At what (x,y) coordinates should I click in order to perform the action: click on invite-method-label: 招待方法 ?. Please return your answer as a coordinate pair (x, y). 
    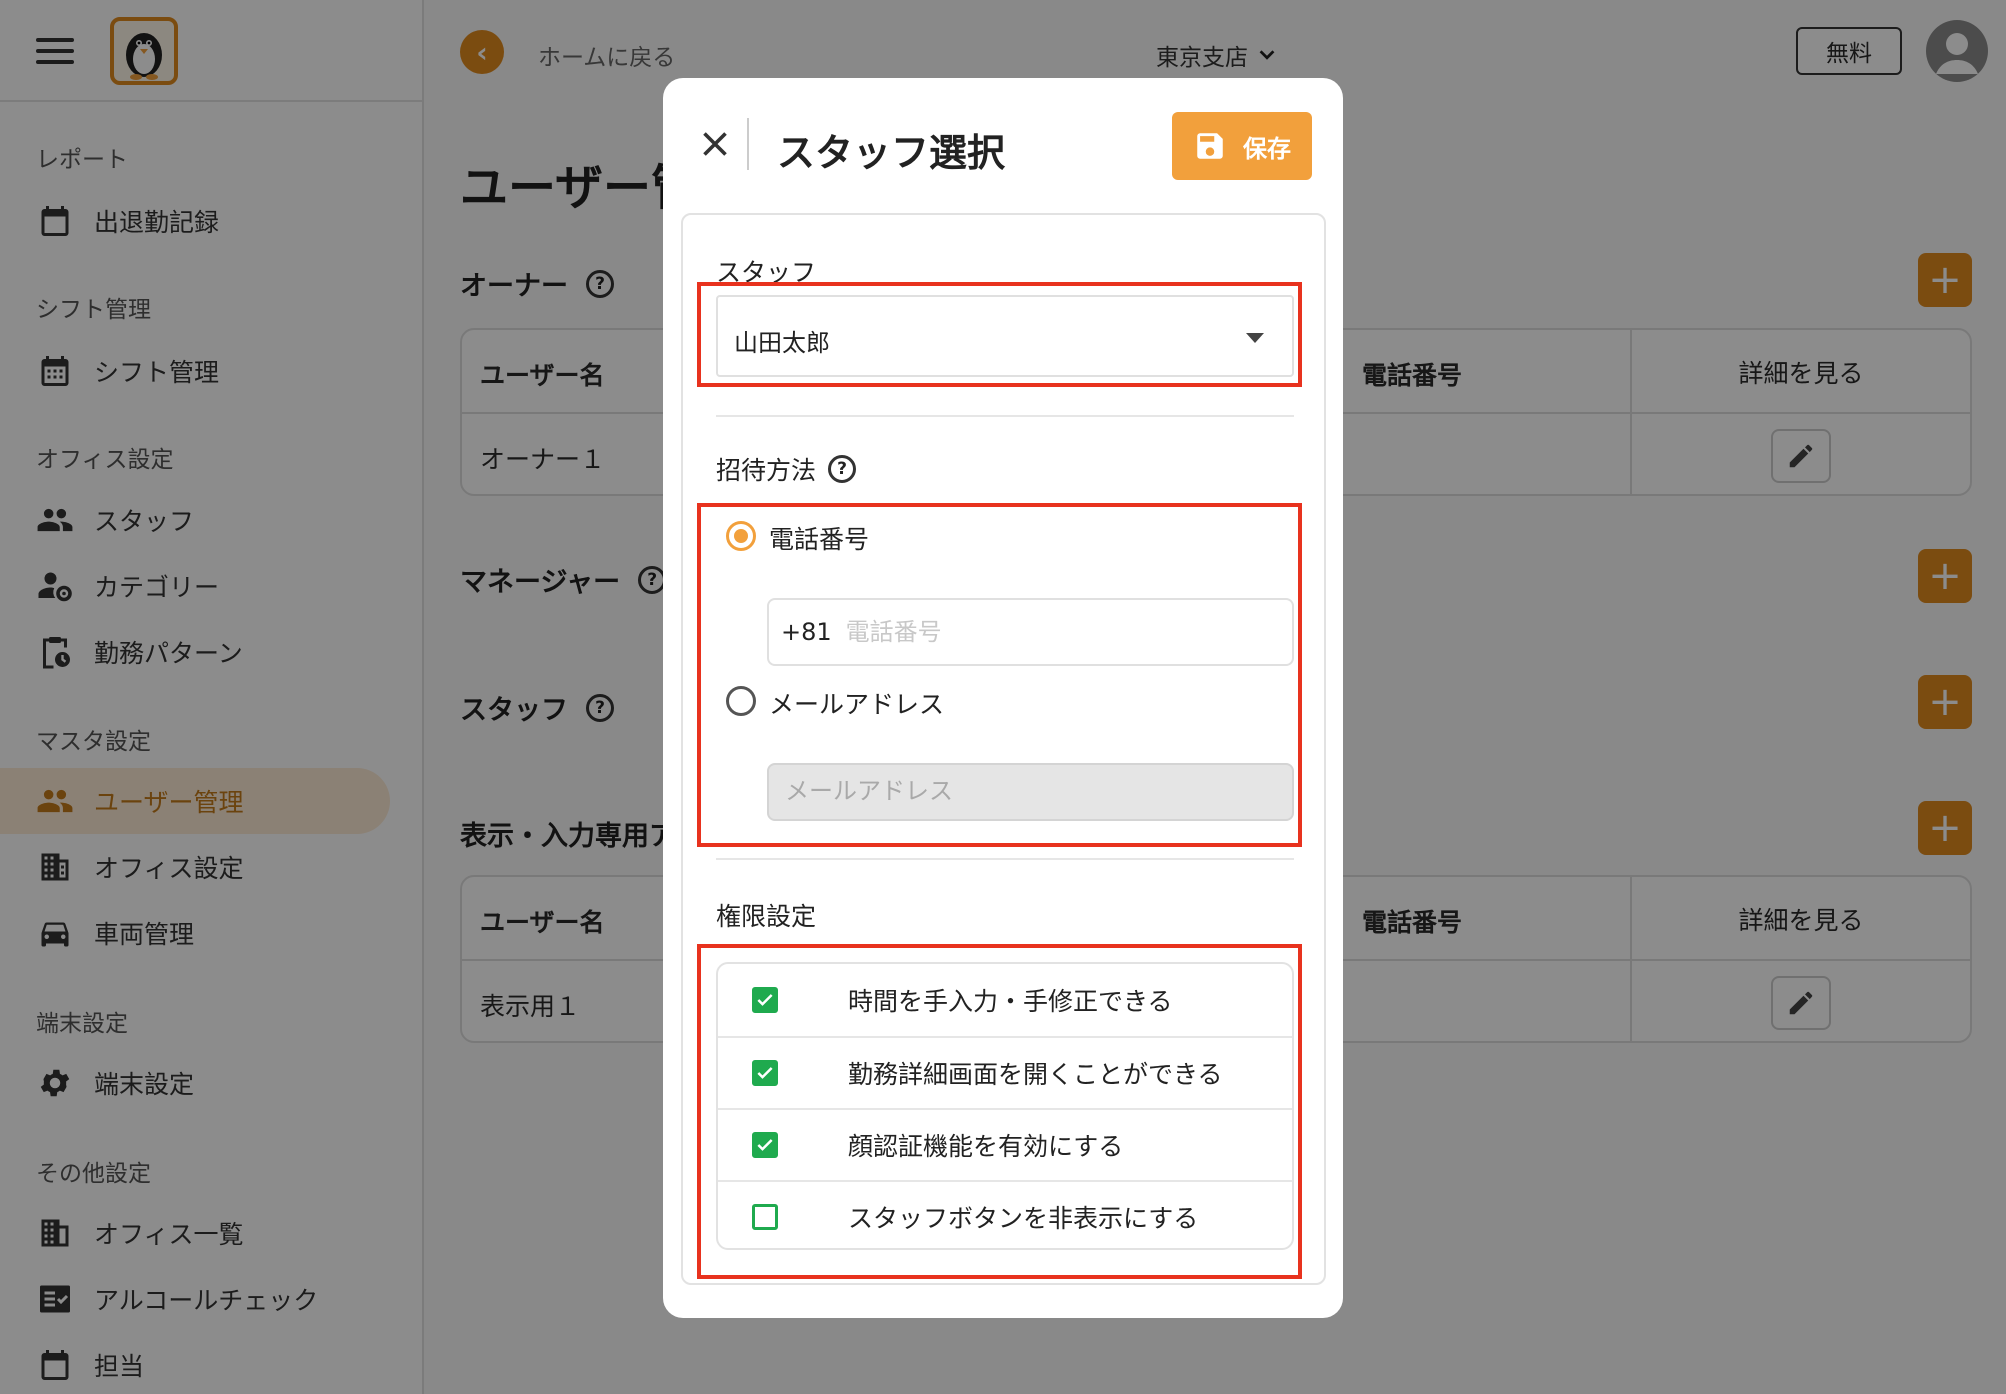
    Looking at the image, I should click on (786, 469).